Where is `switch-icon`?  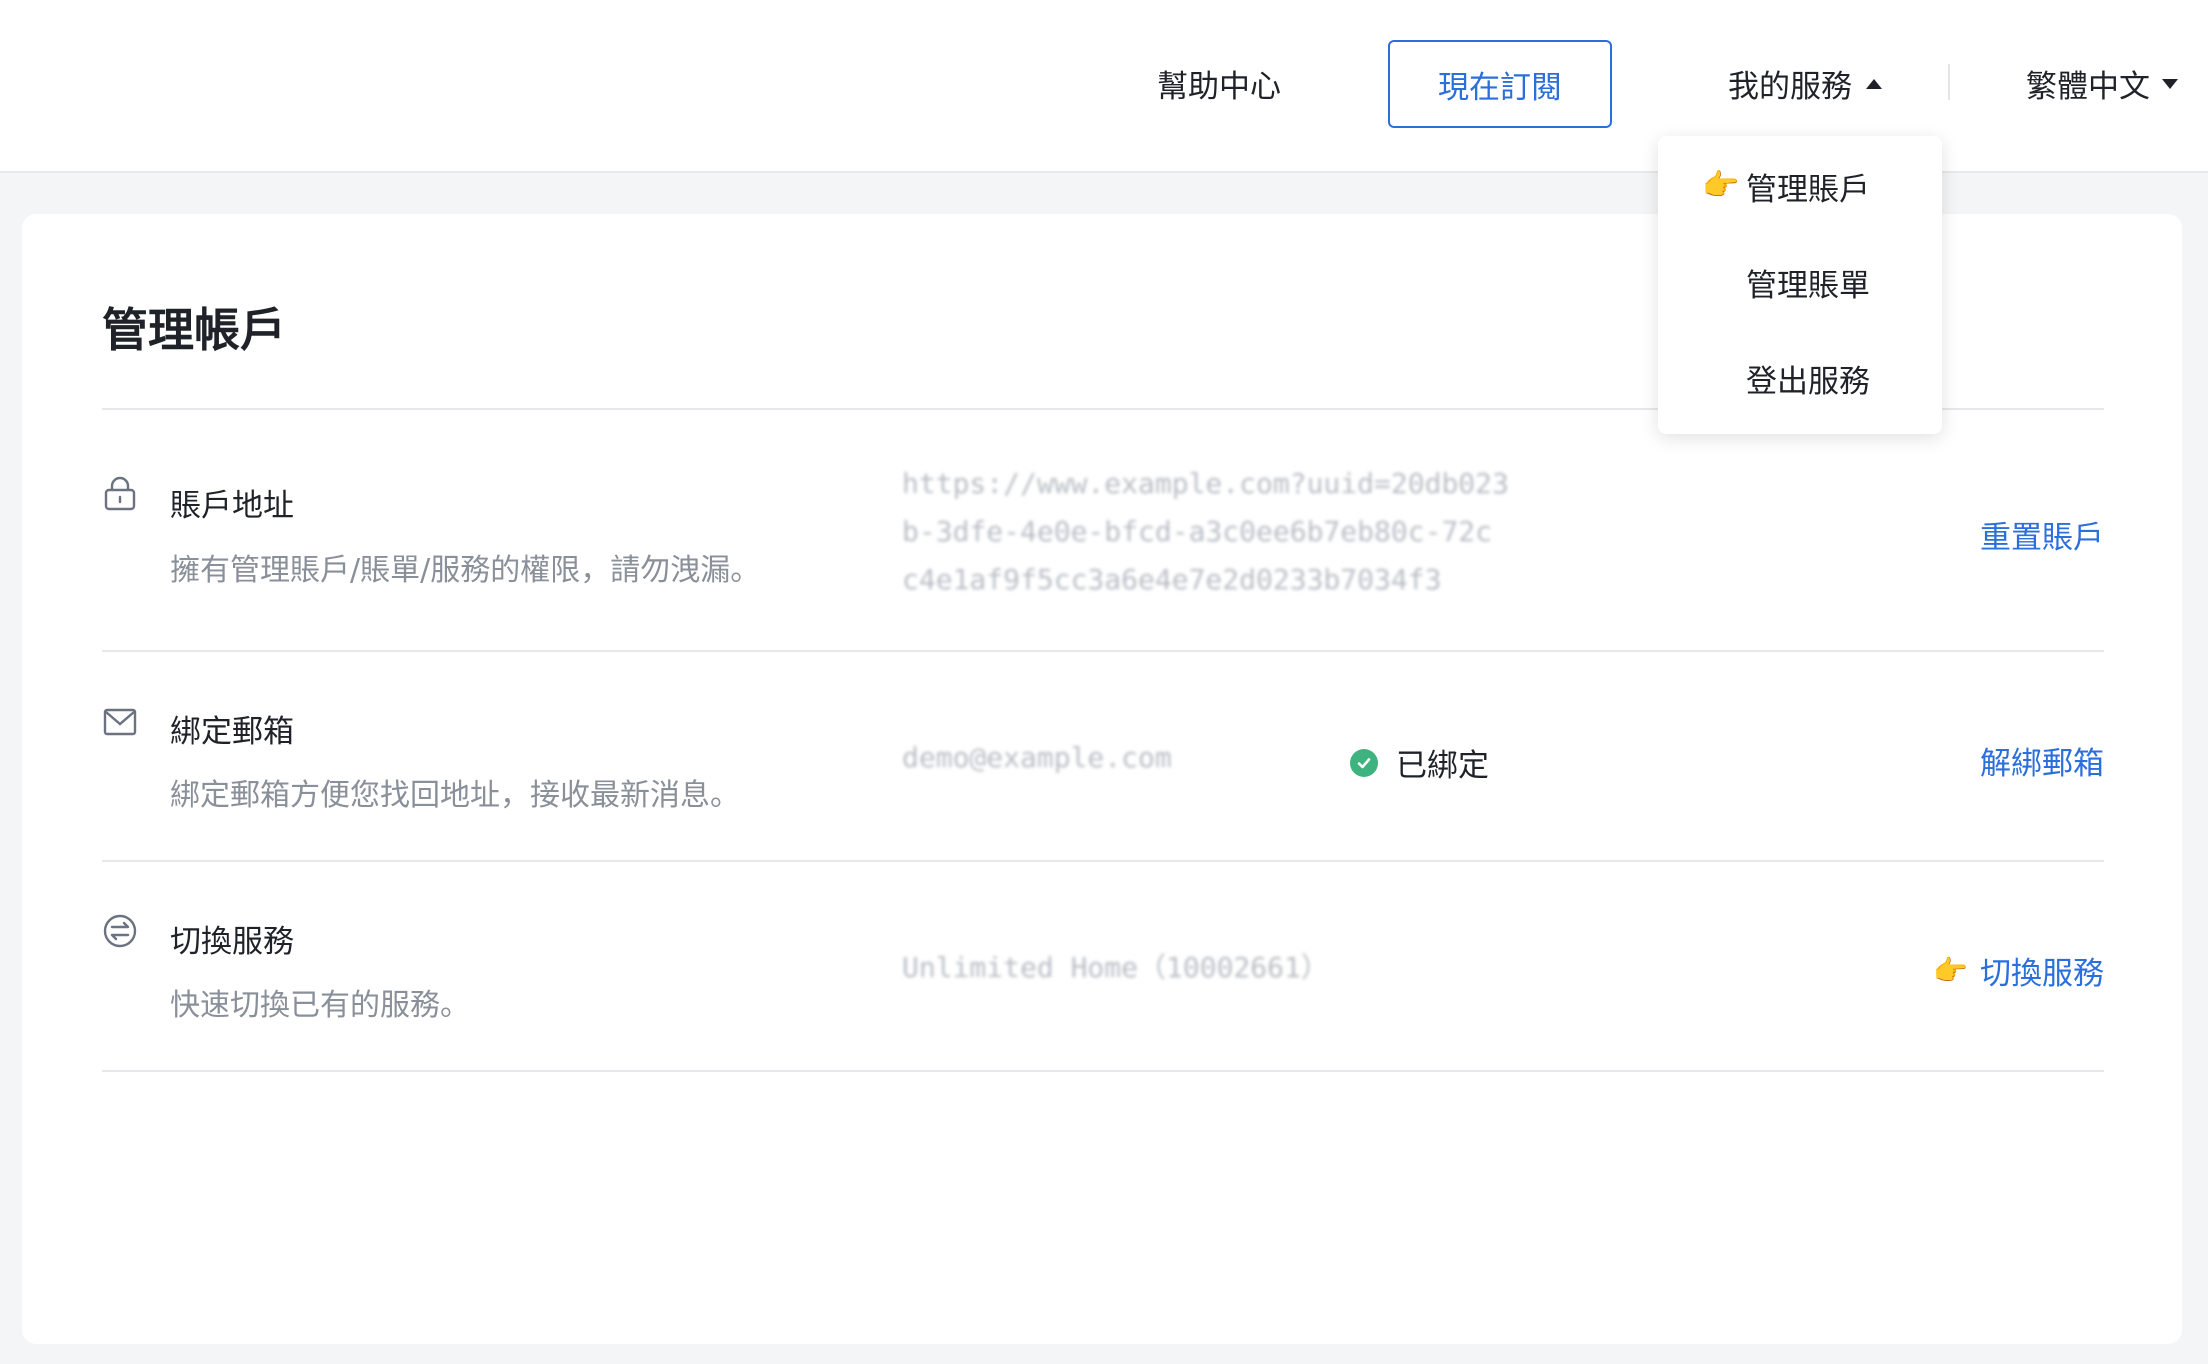
switch-icon is located at coordinates (120, 931).